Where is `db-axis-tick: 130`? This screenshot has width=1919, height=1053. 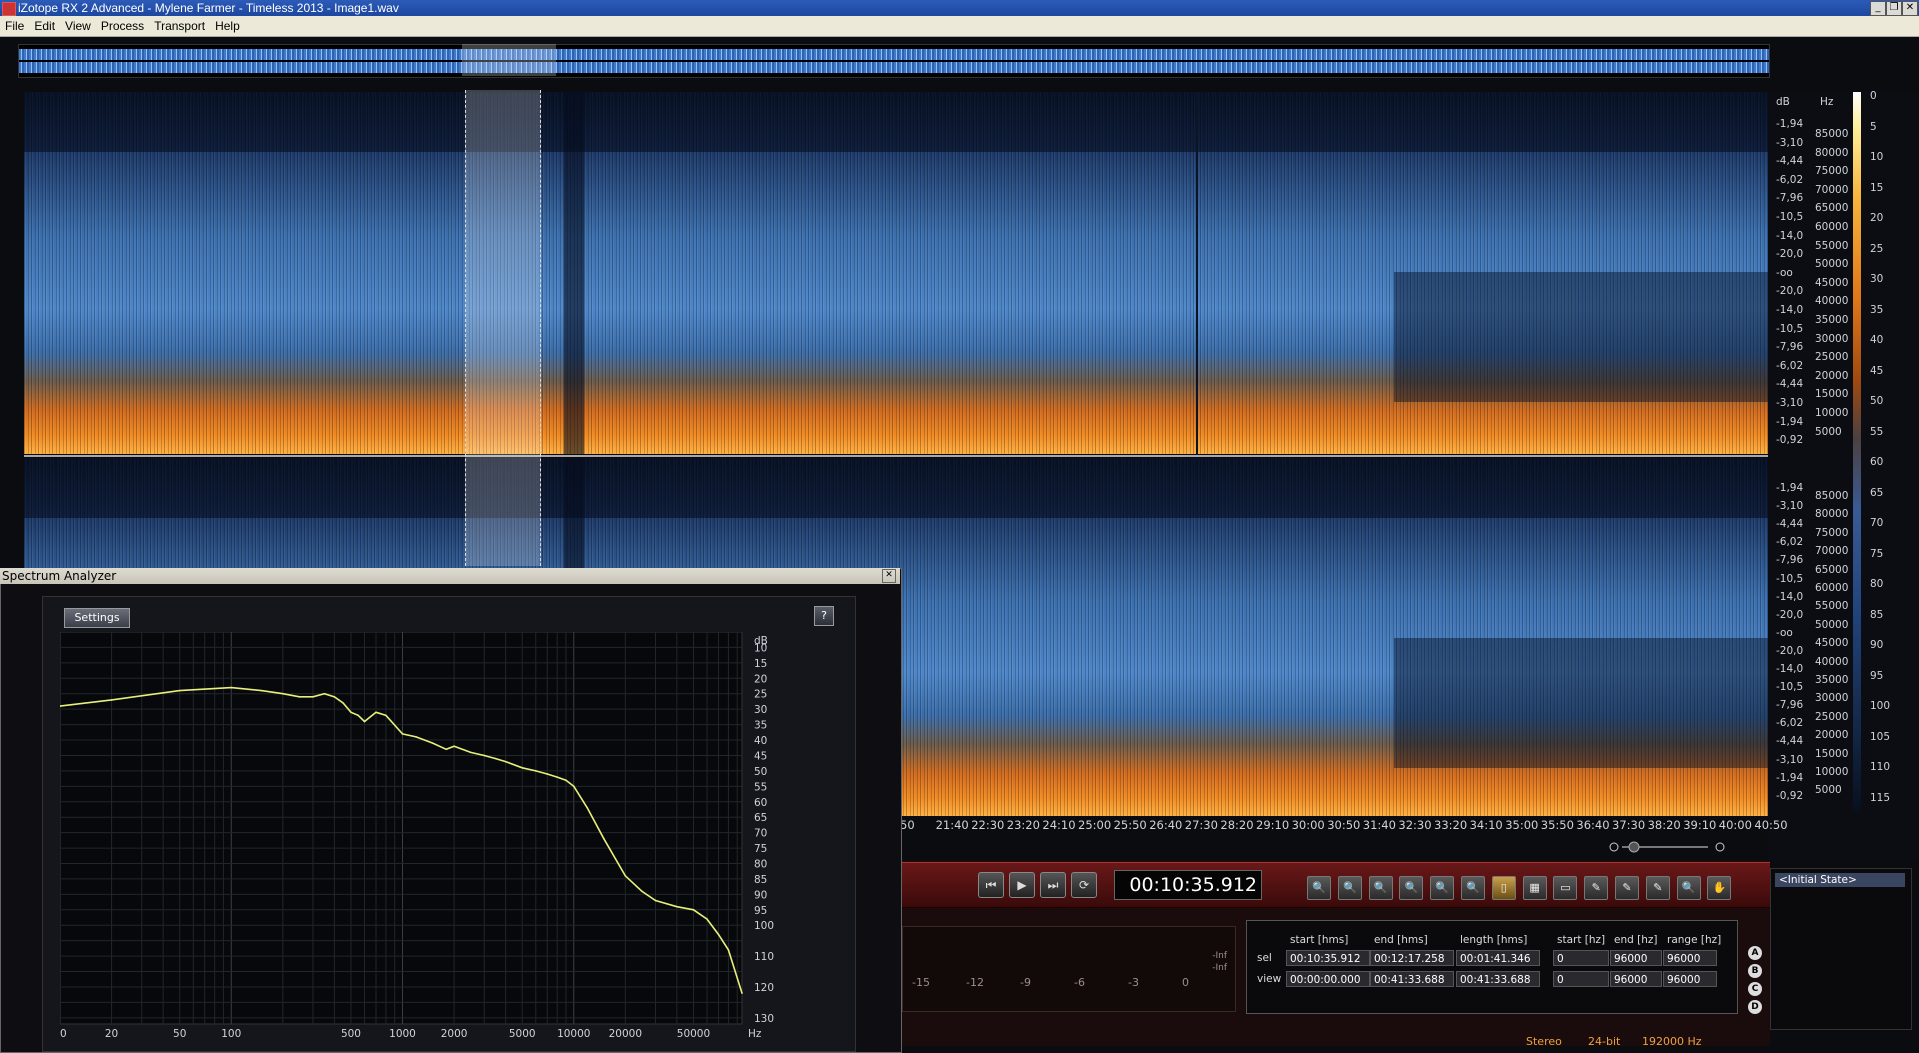
db-axis-tick: 130 is located at coordinates (764, 1019).